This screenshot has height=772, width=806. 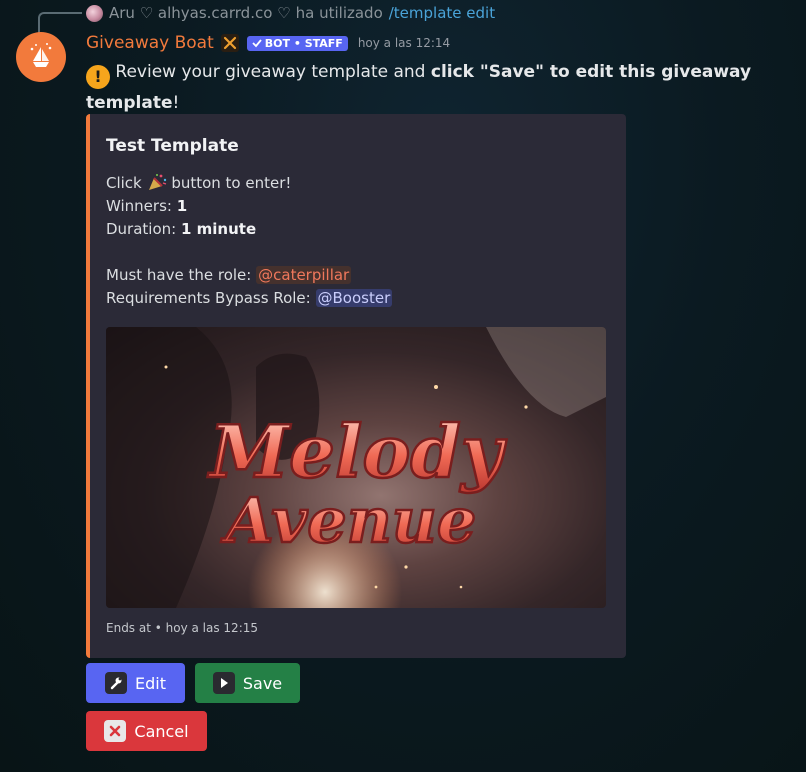 What do you see at coordinates (176, 103) in the screenshot?
I see `message-text-suffix: !` at bounding box center [176, 103].